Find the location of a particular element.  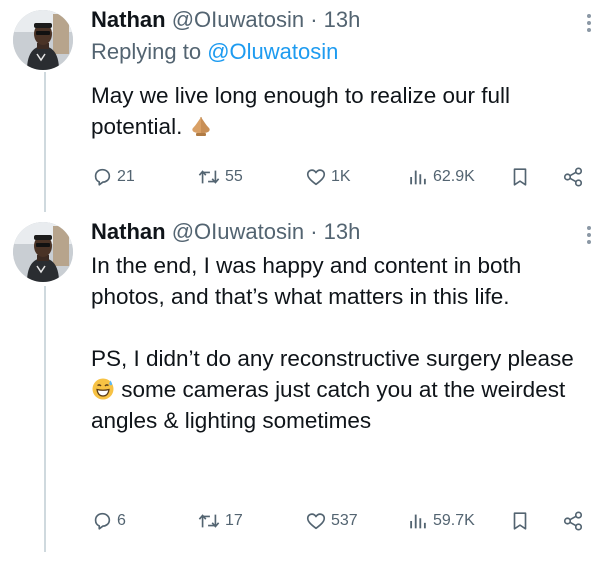

tweet-actions: 21 55 1K 62.9K is located at coordinates (346, 177).